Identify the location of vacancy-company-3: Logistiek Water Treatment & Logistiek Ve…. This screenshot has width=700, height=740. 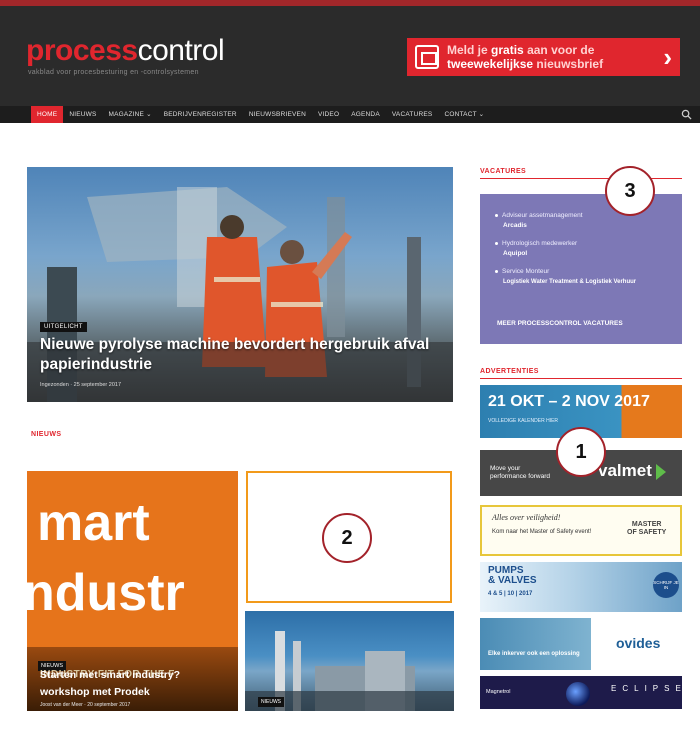
(569, 282).